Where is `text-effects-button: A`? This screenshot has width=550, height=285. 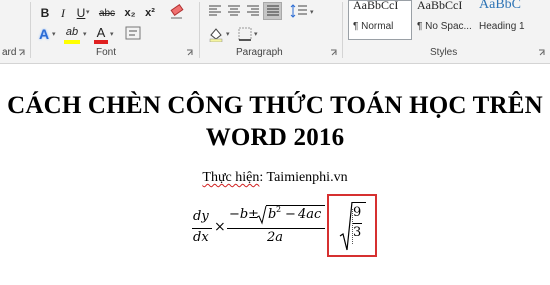
text-effects-button: A is located at coordinates (44, 34).